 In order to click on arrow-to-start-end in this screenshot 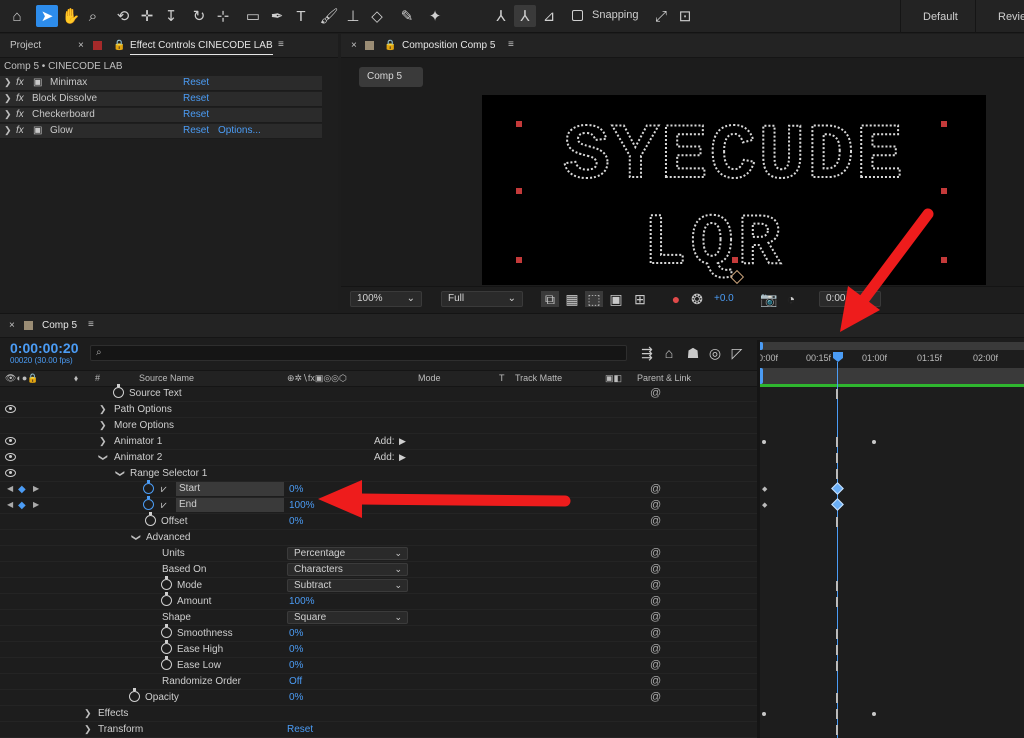, I will do `click(444, 499)`.